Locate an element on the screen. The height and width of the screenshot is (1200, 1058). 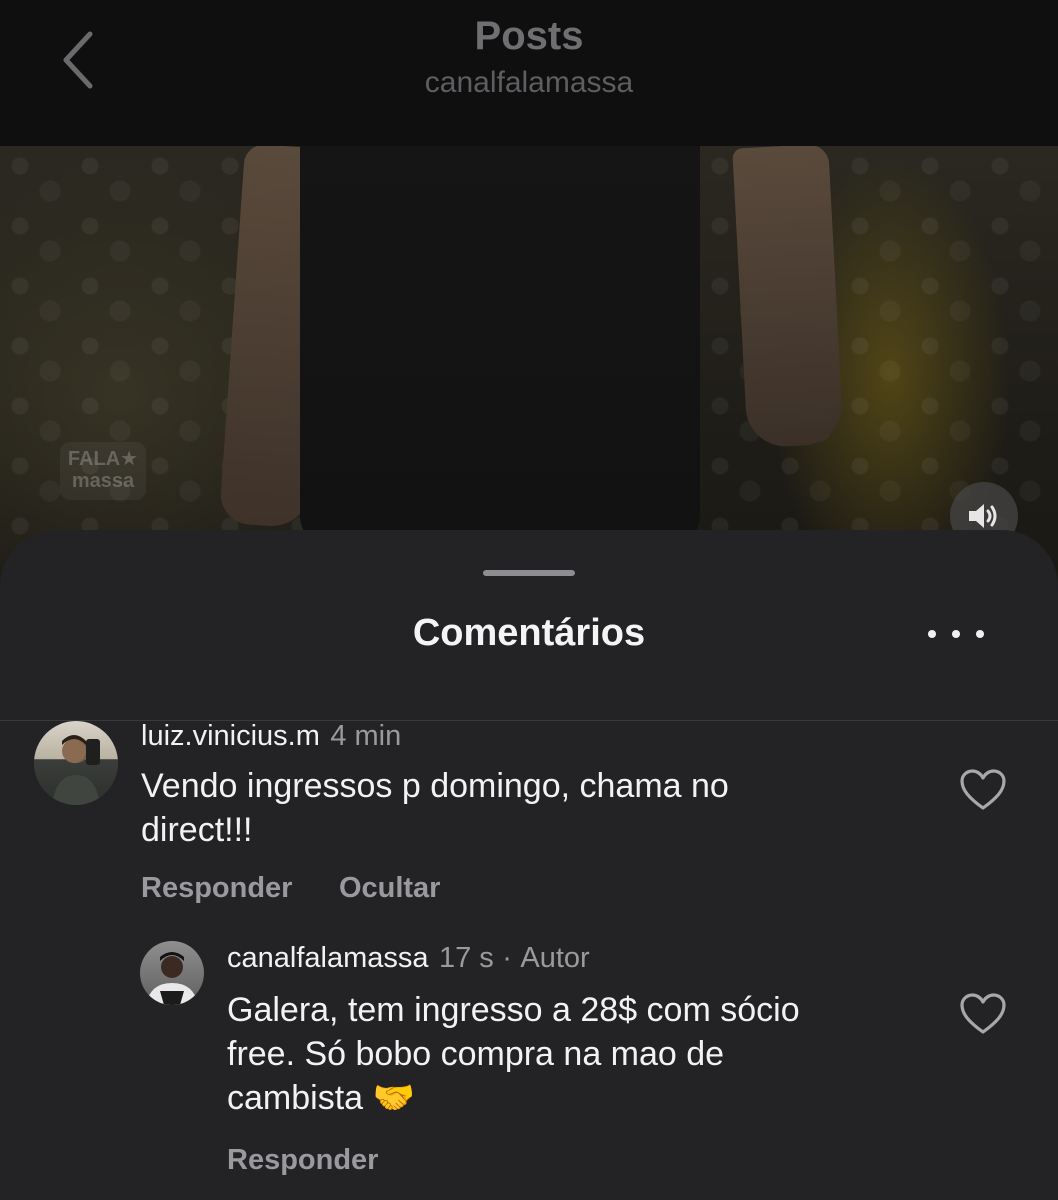
watermark-text-bottom: massa is located at coordinates (103, 481).